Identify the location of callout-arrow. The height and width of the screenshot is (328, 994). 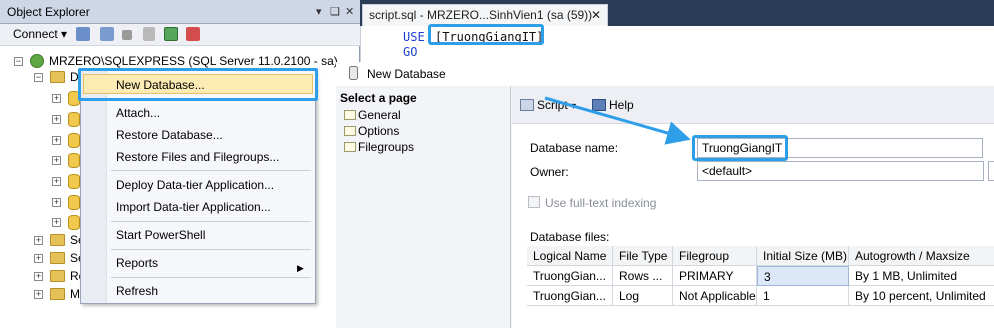
(617, 120).